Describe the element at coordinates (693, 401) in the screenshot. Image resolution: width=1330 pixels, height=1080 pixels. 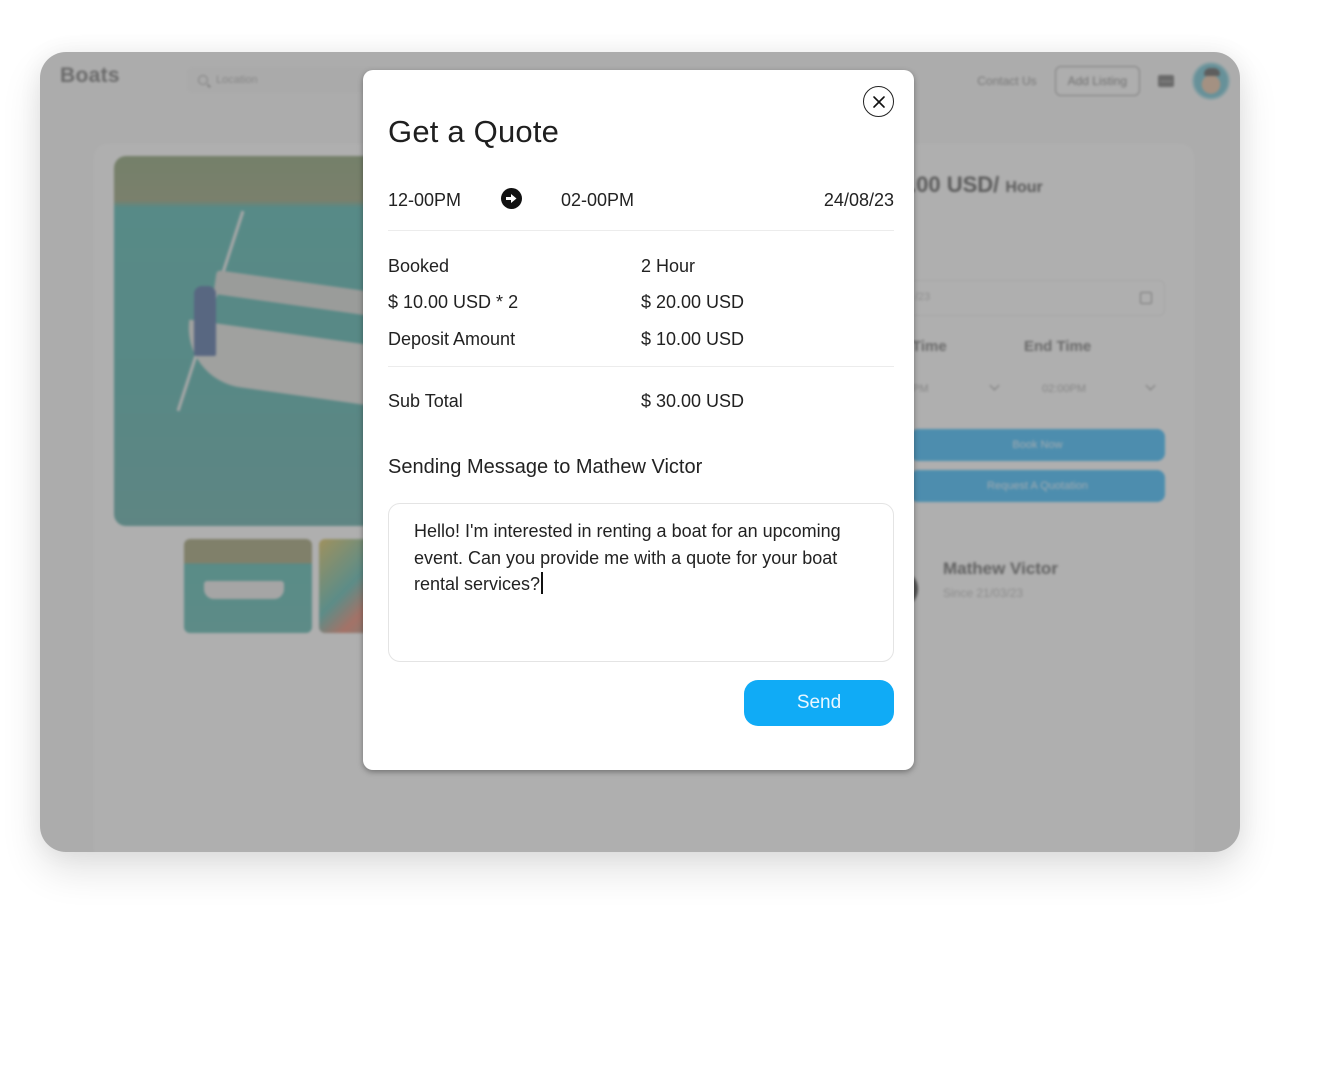
I see `subtotal-value: $ 30.00 USD` at that location.